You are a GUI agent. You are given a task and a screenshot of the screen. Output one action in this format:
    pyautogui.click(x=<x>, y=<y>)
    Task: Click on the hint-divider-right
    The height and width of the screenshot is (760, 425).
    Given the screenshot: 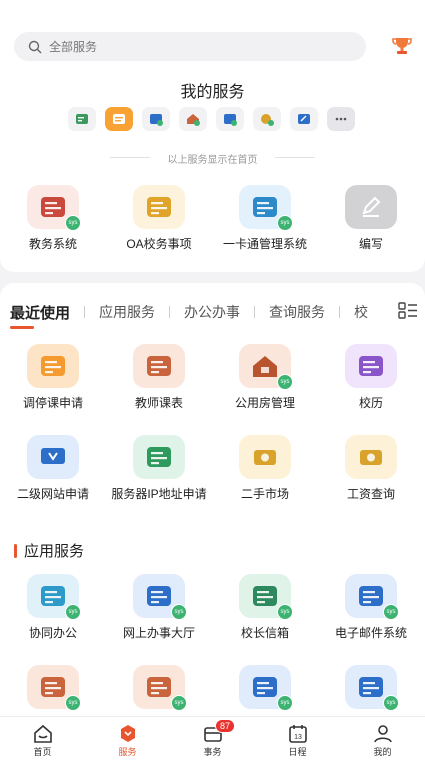 What is the action you would take?
    pyautogui.click(x=295, y=157)
    